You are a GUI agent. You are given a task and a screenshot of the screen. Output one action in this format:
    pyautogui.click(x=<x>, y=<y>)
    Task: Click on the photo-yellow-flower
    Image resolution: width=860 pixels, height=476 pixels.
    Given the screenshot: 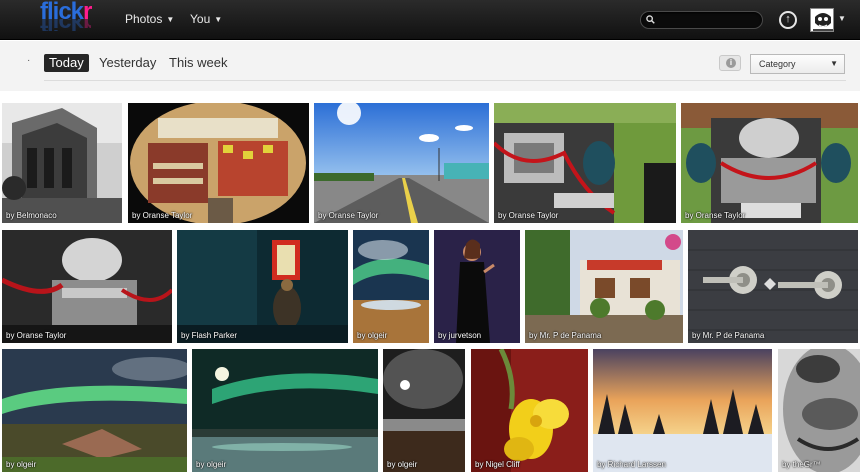 What is the action you would take?
    pyautogui.click(x=529, y=410)
    